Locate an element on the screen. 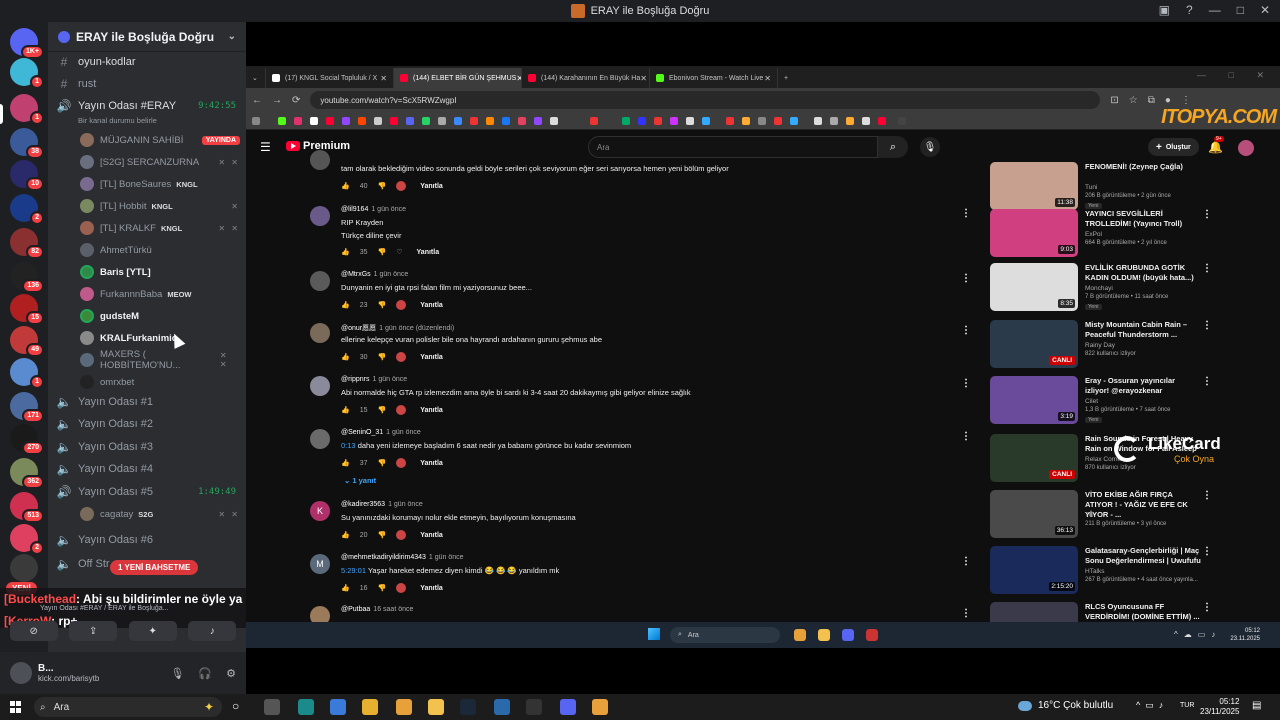 The height and width of the screenshot is (720, 1280). back-icon: ← is located at coordinates (257, 100).